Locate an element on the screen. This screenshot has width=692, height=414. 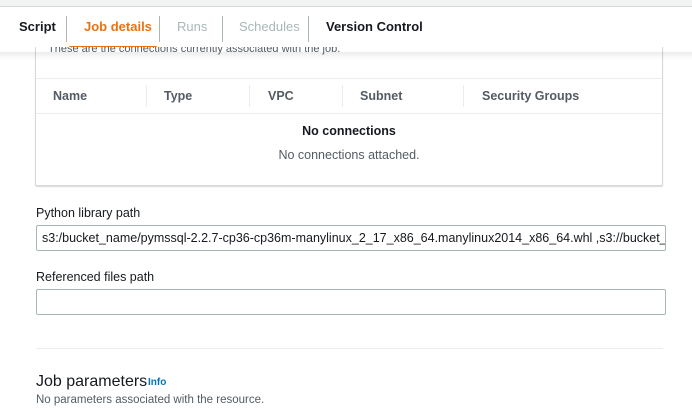
column-header-type: Type is located at coordinates (178, 96).